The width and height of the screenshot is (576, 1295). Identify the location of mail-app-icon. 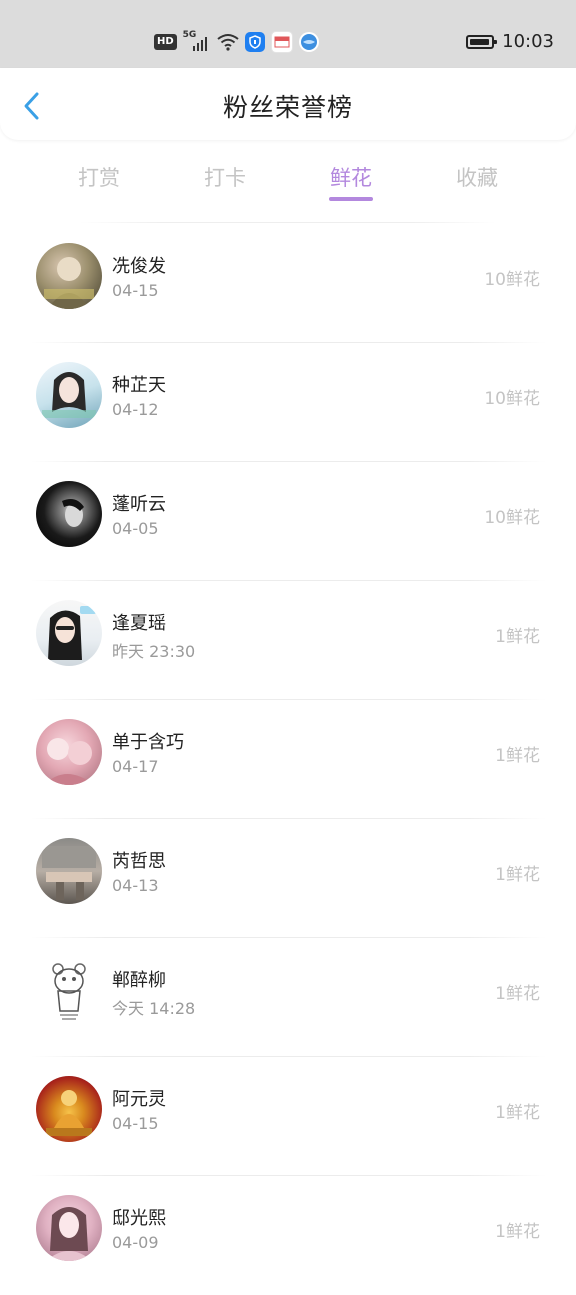
(281, 42).